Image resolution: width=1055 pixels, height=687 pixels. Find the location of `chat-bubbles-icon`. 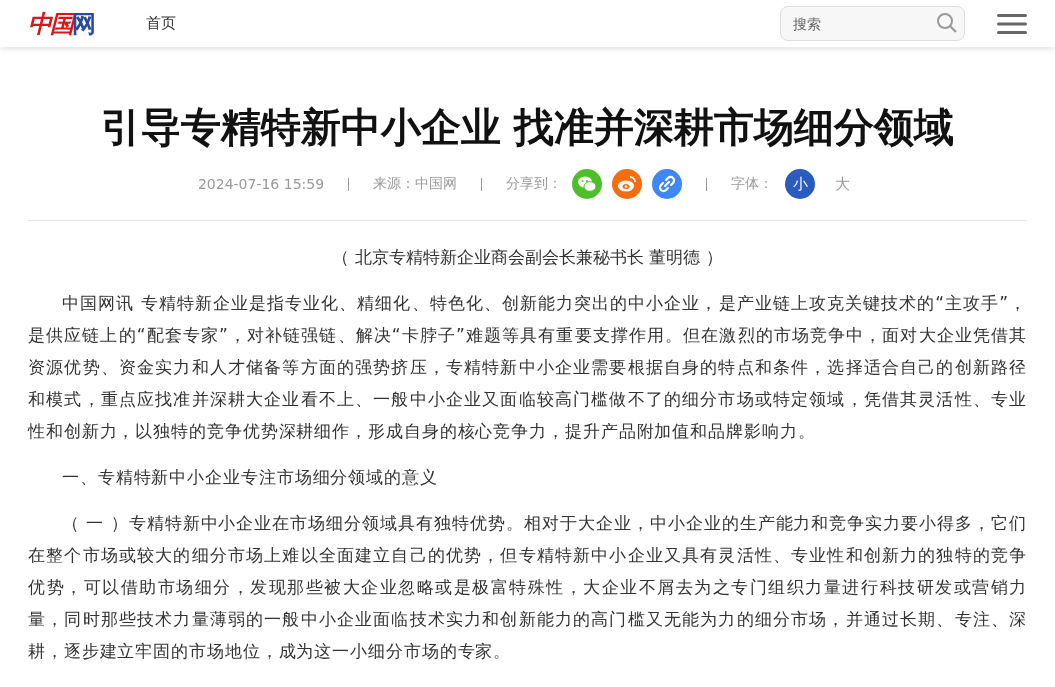

chat-bubbles-icon is located at coordinates (587, 184).